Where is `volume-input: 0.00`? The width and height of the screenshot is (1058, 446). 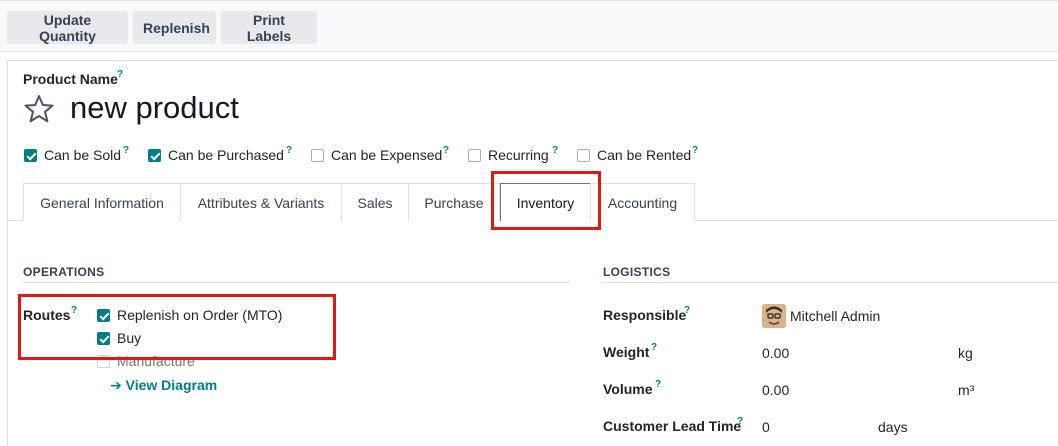
volume-input: 0.00 is located at coordinates (775, 390).